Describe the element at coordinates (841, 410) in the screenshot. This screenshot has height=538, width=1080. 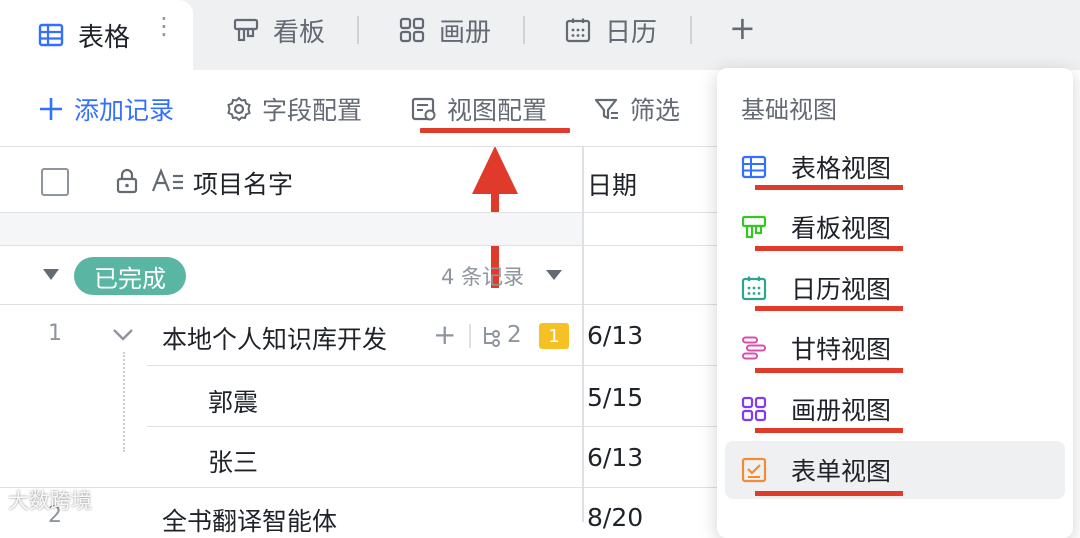
I see `menu-item-label: 画册视图` at that location.